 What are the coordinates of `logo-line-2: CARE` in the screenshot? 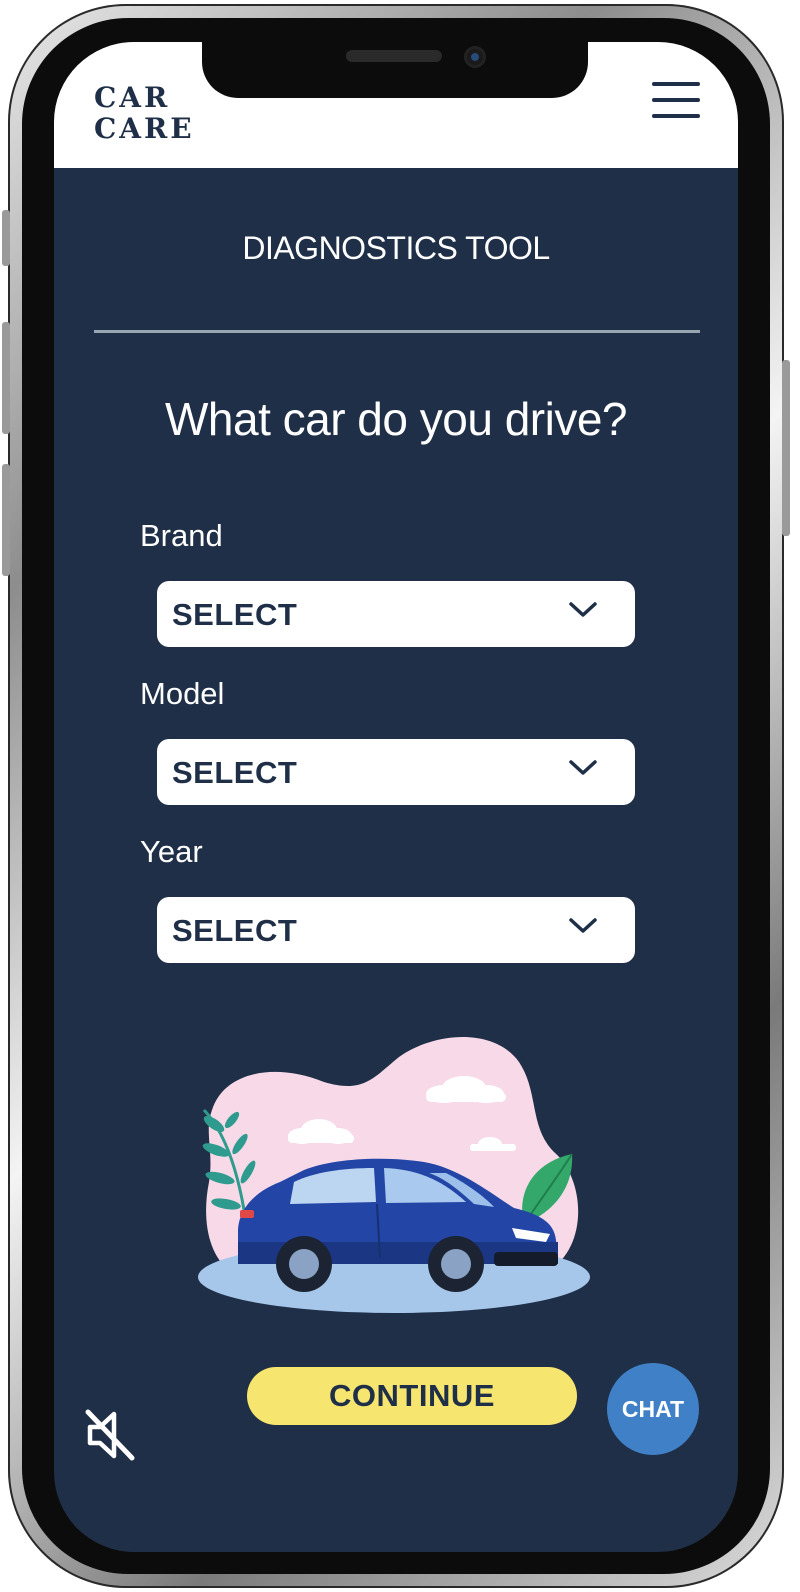 It's located at (144, 128).